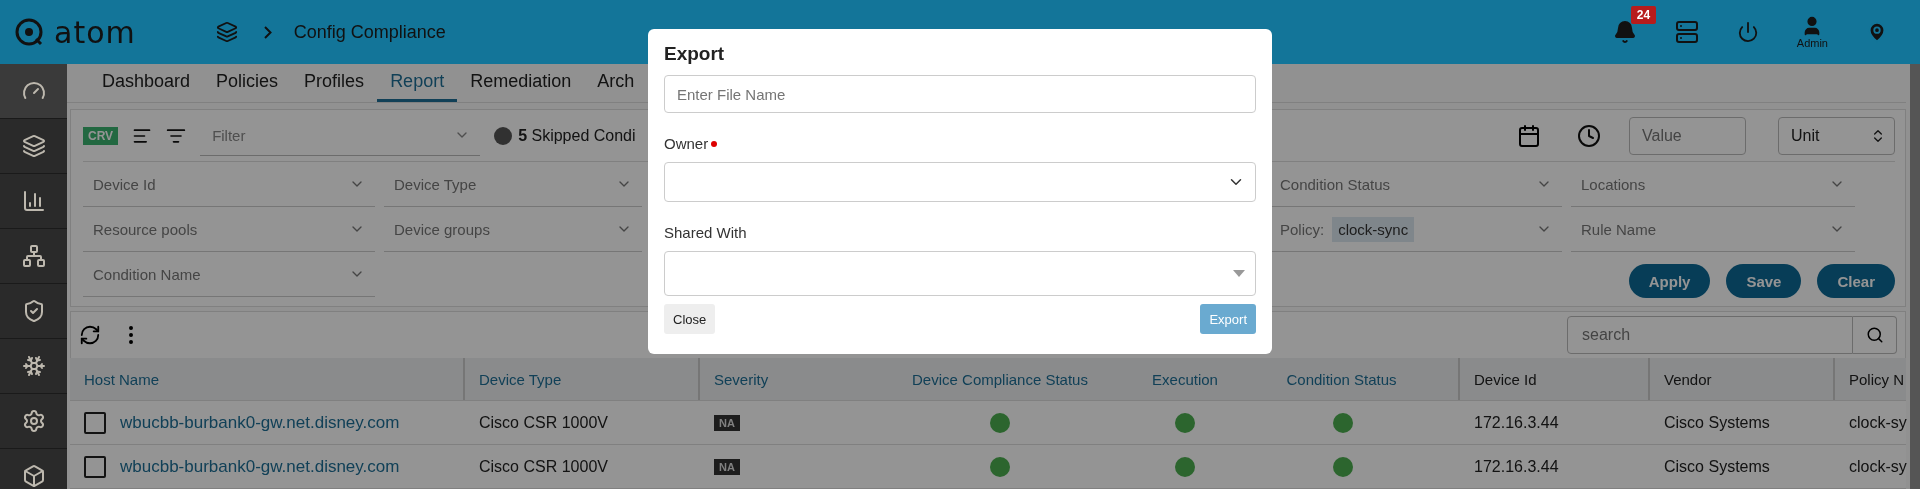 This screenshot has height=489, width=1920. What do you see at coordinates (1185, 379) in the screenshot?
I see `column-header: Execution` at bounding box center [1185, 379].